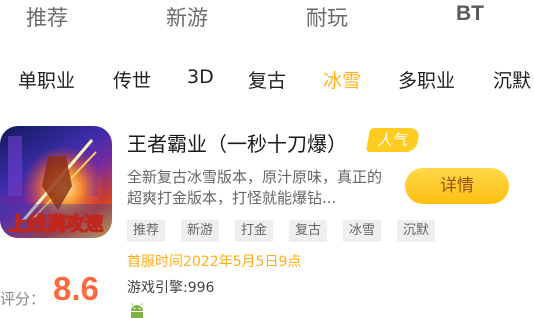 Image resolution: width=534 pixels, height=318 pixels. What do you see at coordinates (470, 14) in the screenshot?
I see `tab-bt: BT` at bounding box center [470, 14].